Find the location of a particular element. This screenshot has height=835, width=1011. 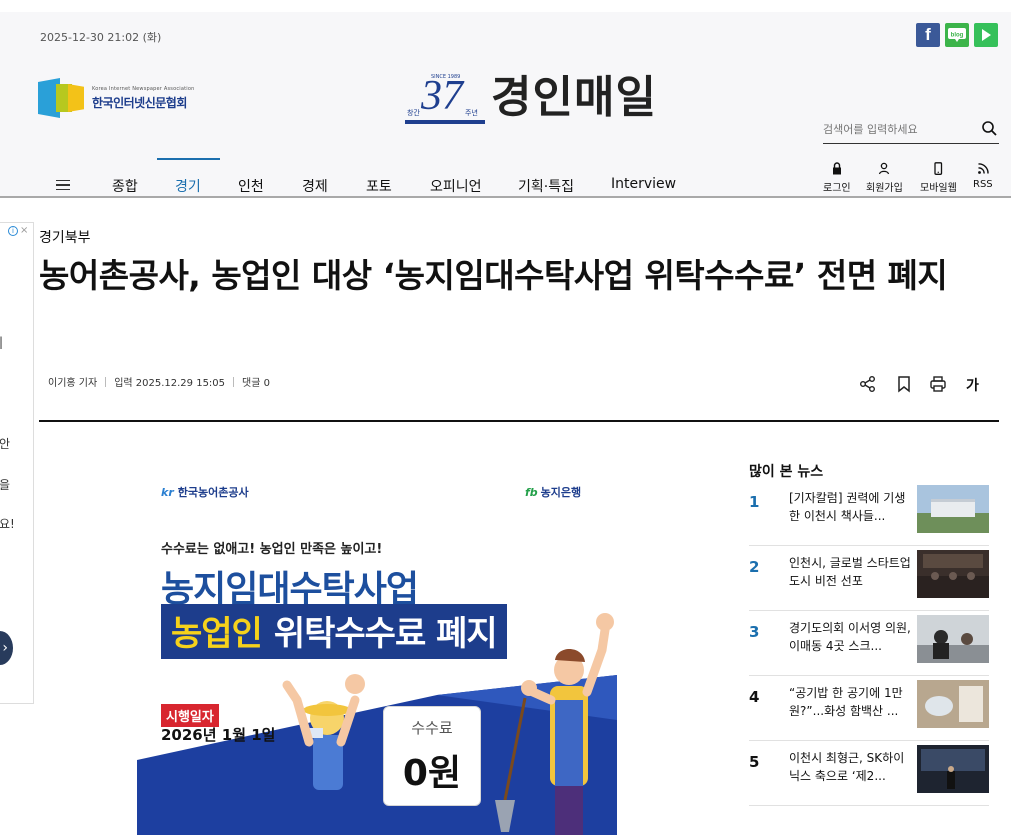

nav-active-indicator is located at coordinates (188, 159).